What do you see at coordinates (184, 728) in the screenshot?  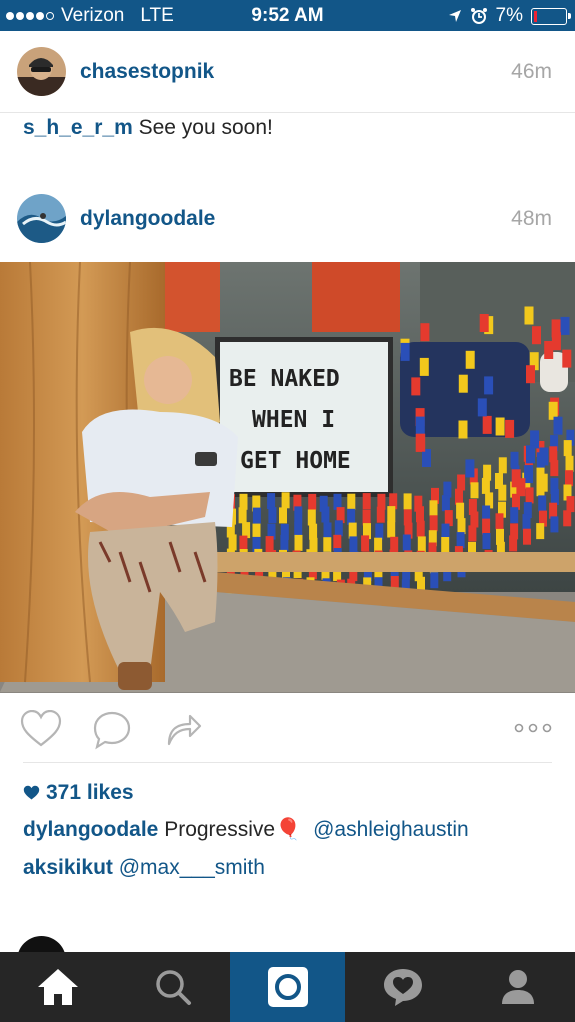 I see `share-arrow-icon` at bounding box center [184, 728].